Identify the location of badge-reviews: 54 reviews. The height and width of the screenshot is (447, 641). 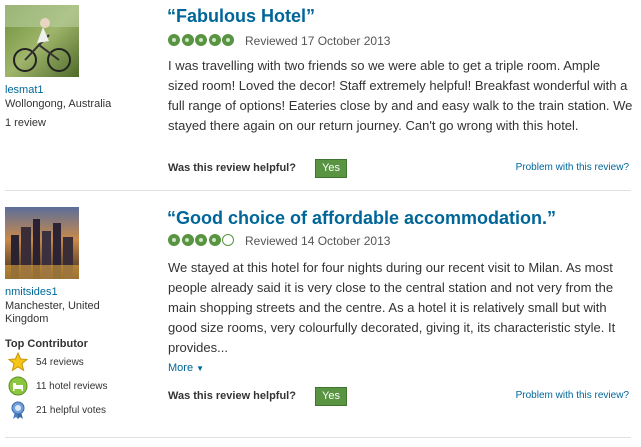
(46, 362).